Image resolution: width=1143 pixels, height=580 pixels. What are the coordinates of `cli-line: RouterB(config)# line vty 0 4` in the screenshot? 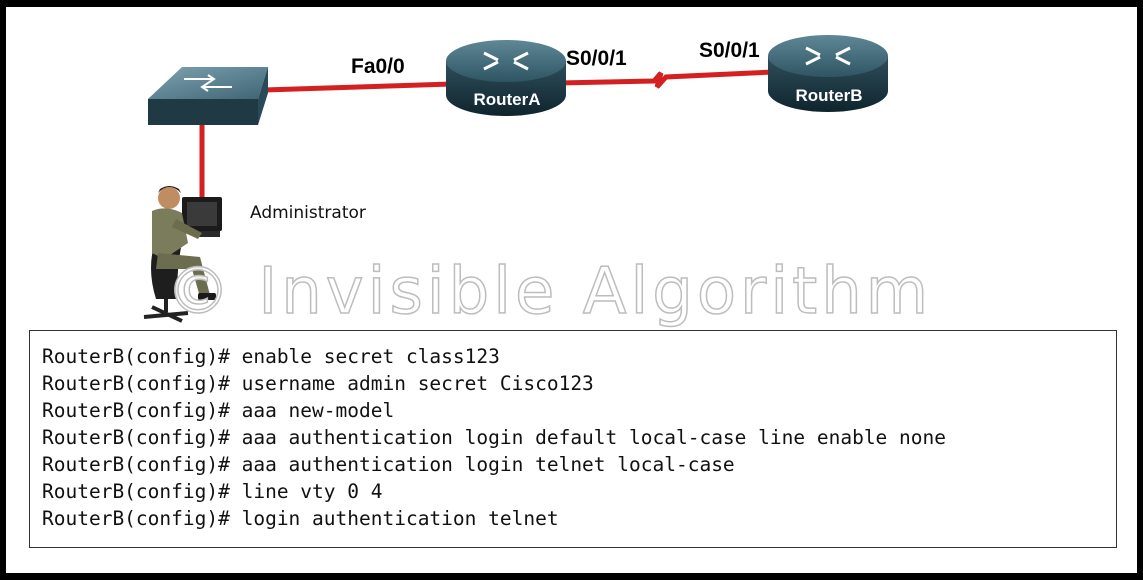 It's located at (212, 491).